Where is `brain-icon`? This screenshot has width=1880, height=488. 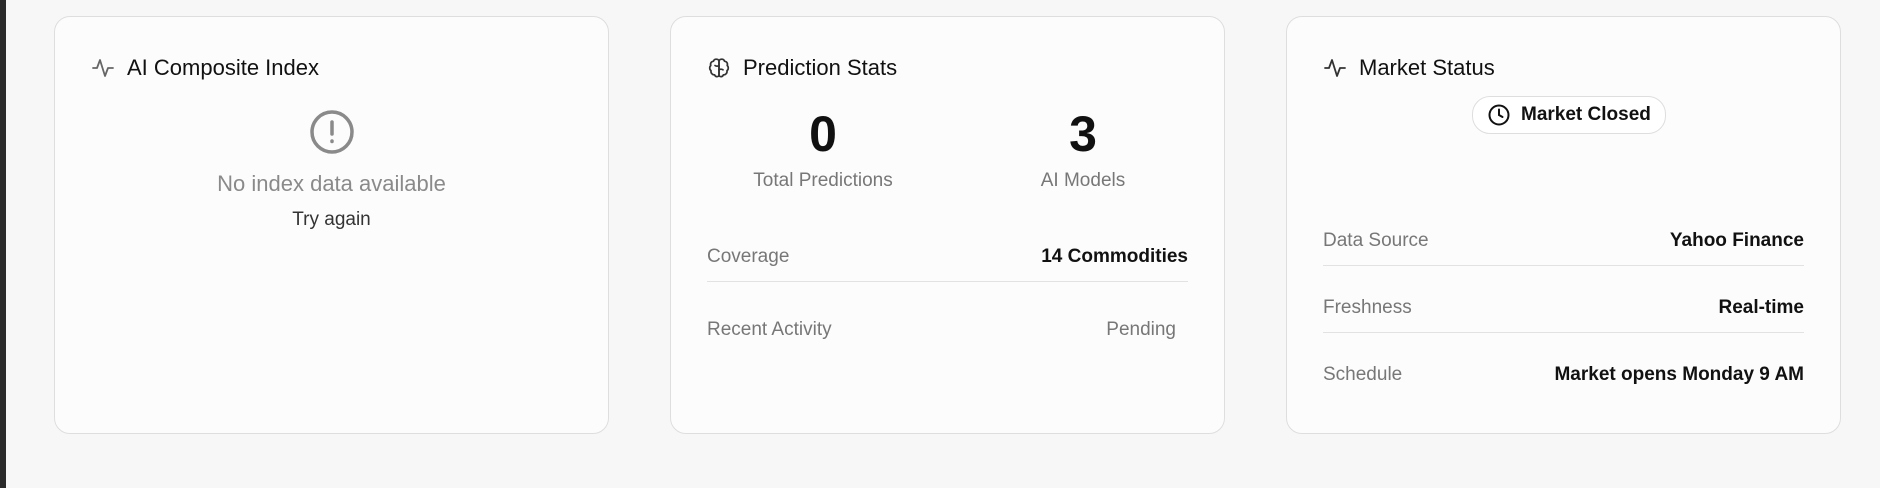 brain-icon is located at coordinates (719, 68).